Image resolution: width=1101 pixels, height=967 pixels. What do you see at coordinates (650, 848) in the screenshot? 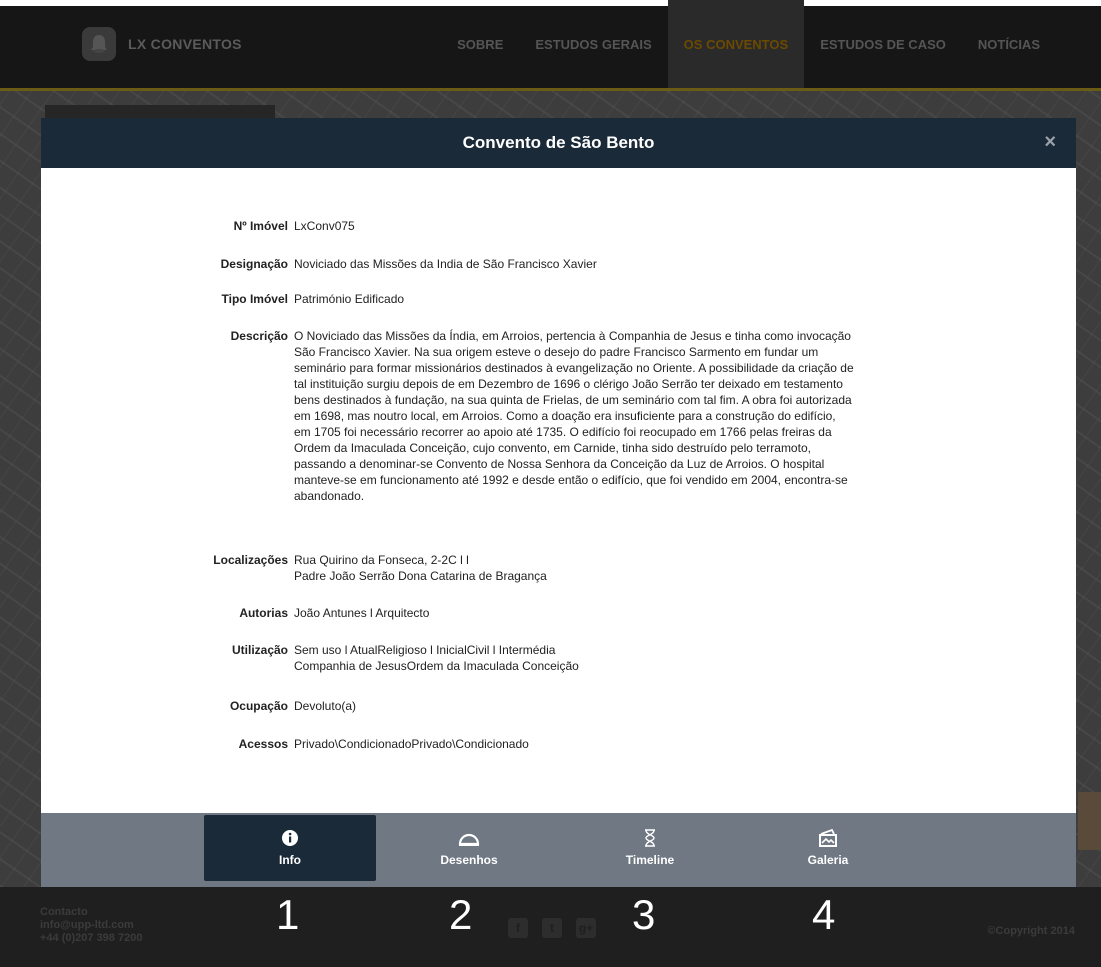
I see `tab-timeline: Timeline` at bounding box center [650, 848].